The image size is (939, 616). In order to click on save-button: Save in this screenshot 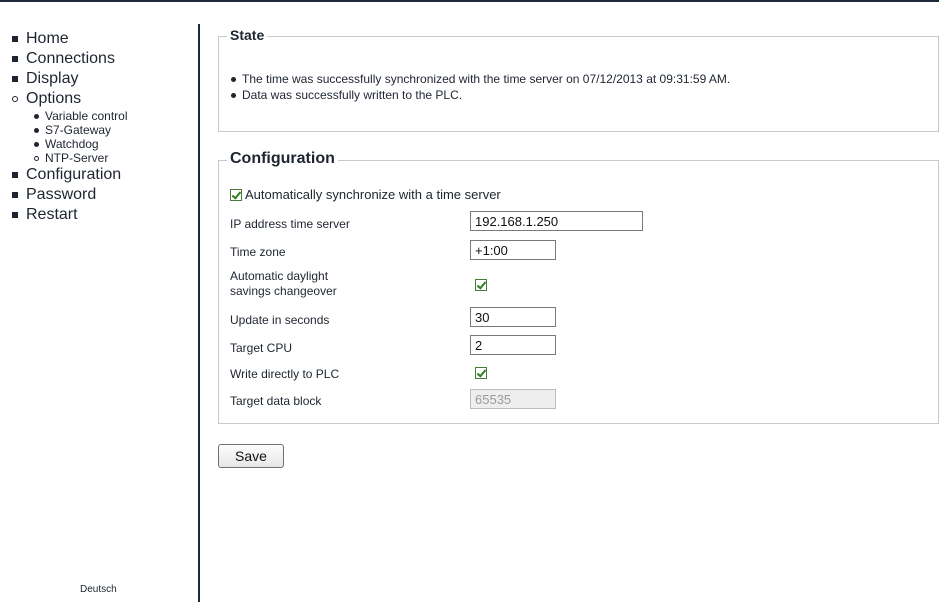, I will do `click(251, 456)`.